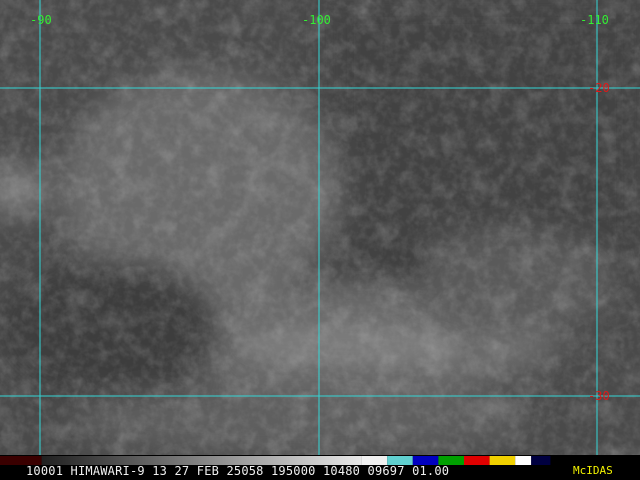 Image resolution: width=640 pixels, height=480 pixels. Describe the element at coordinates (316, 20) in the screenshot. I see `lon-label-100: -100` at that location.